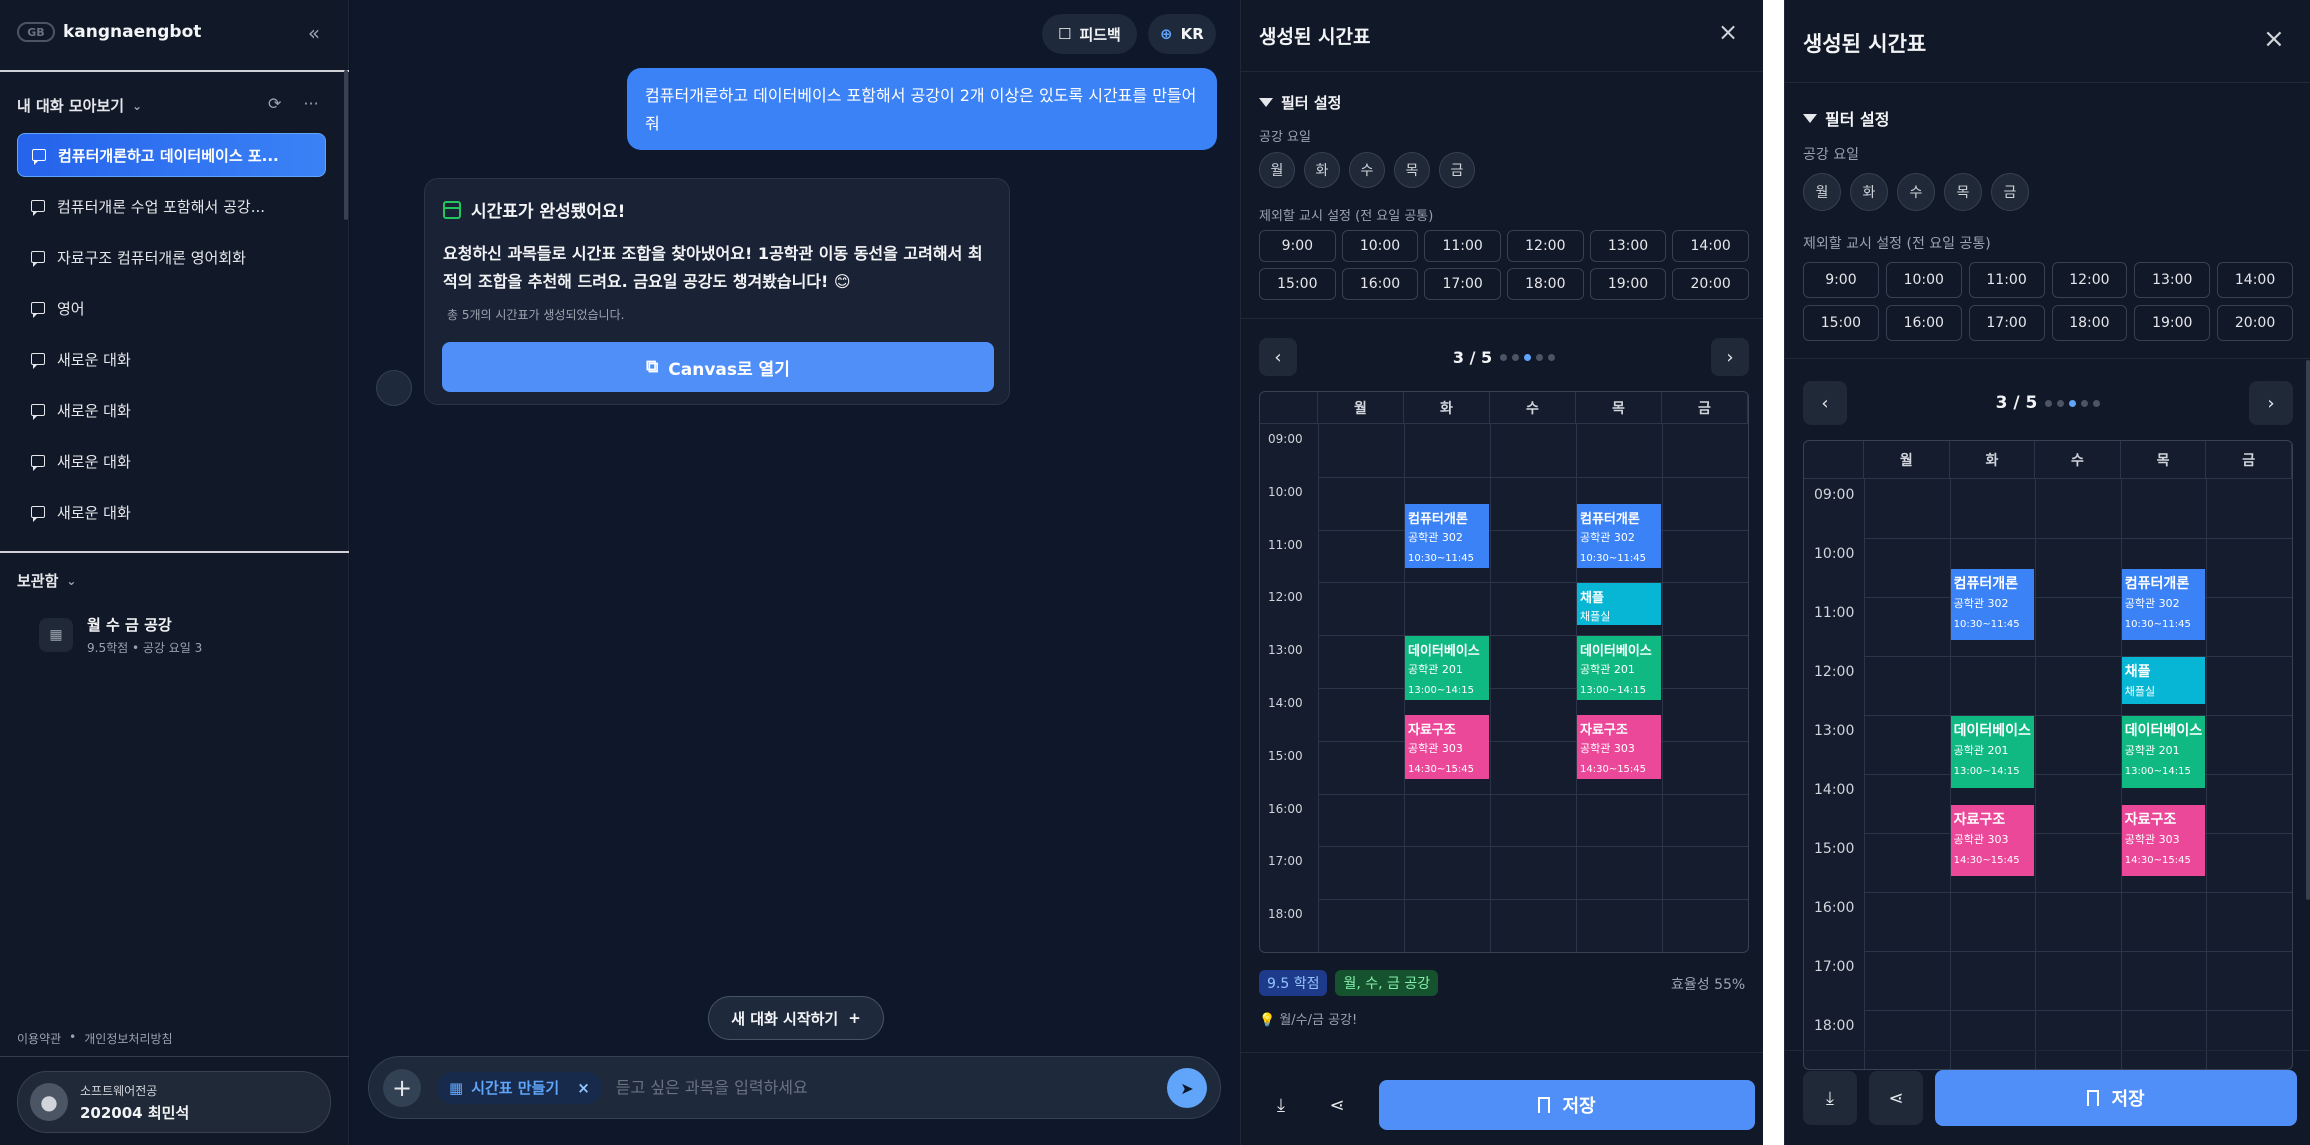  I want to click on more-icon: ···, so click(310, 103).